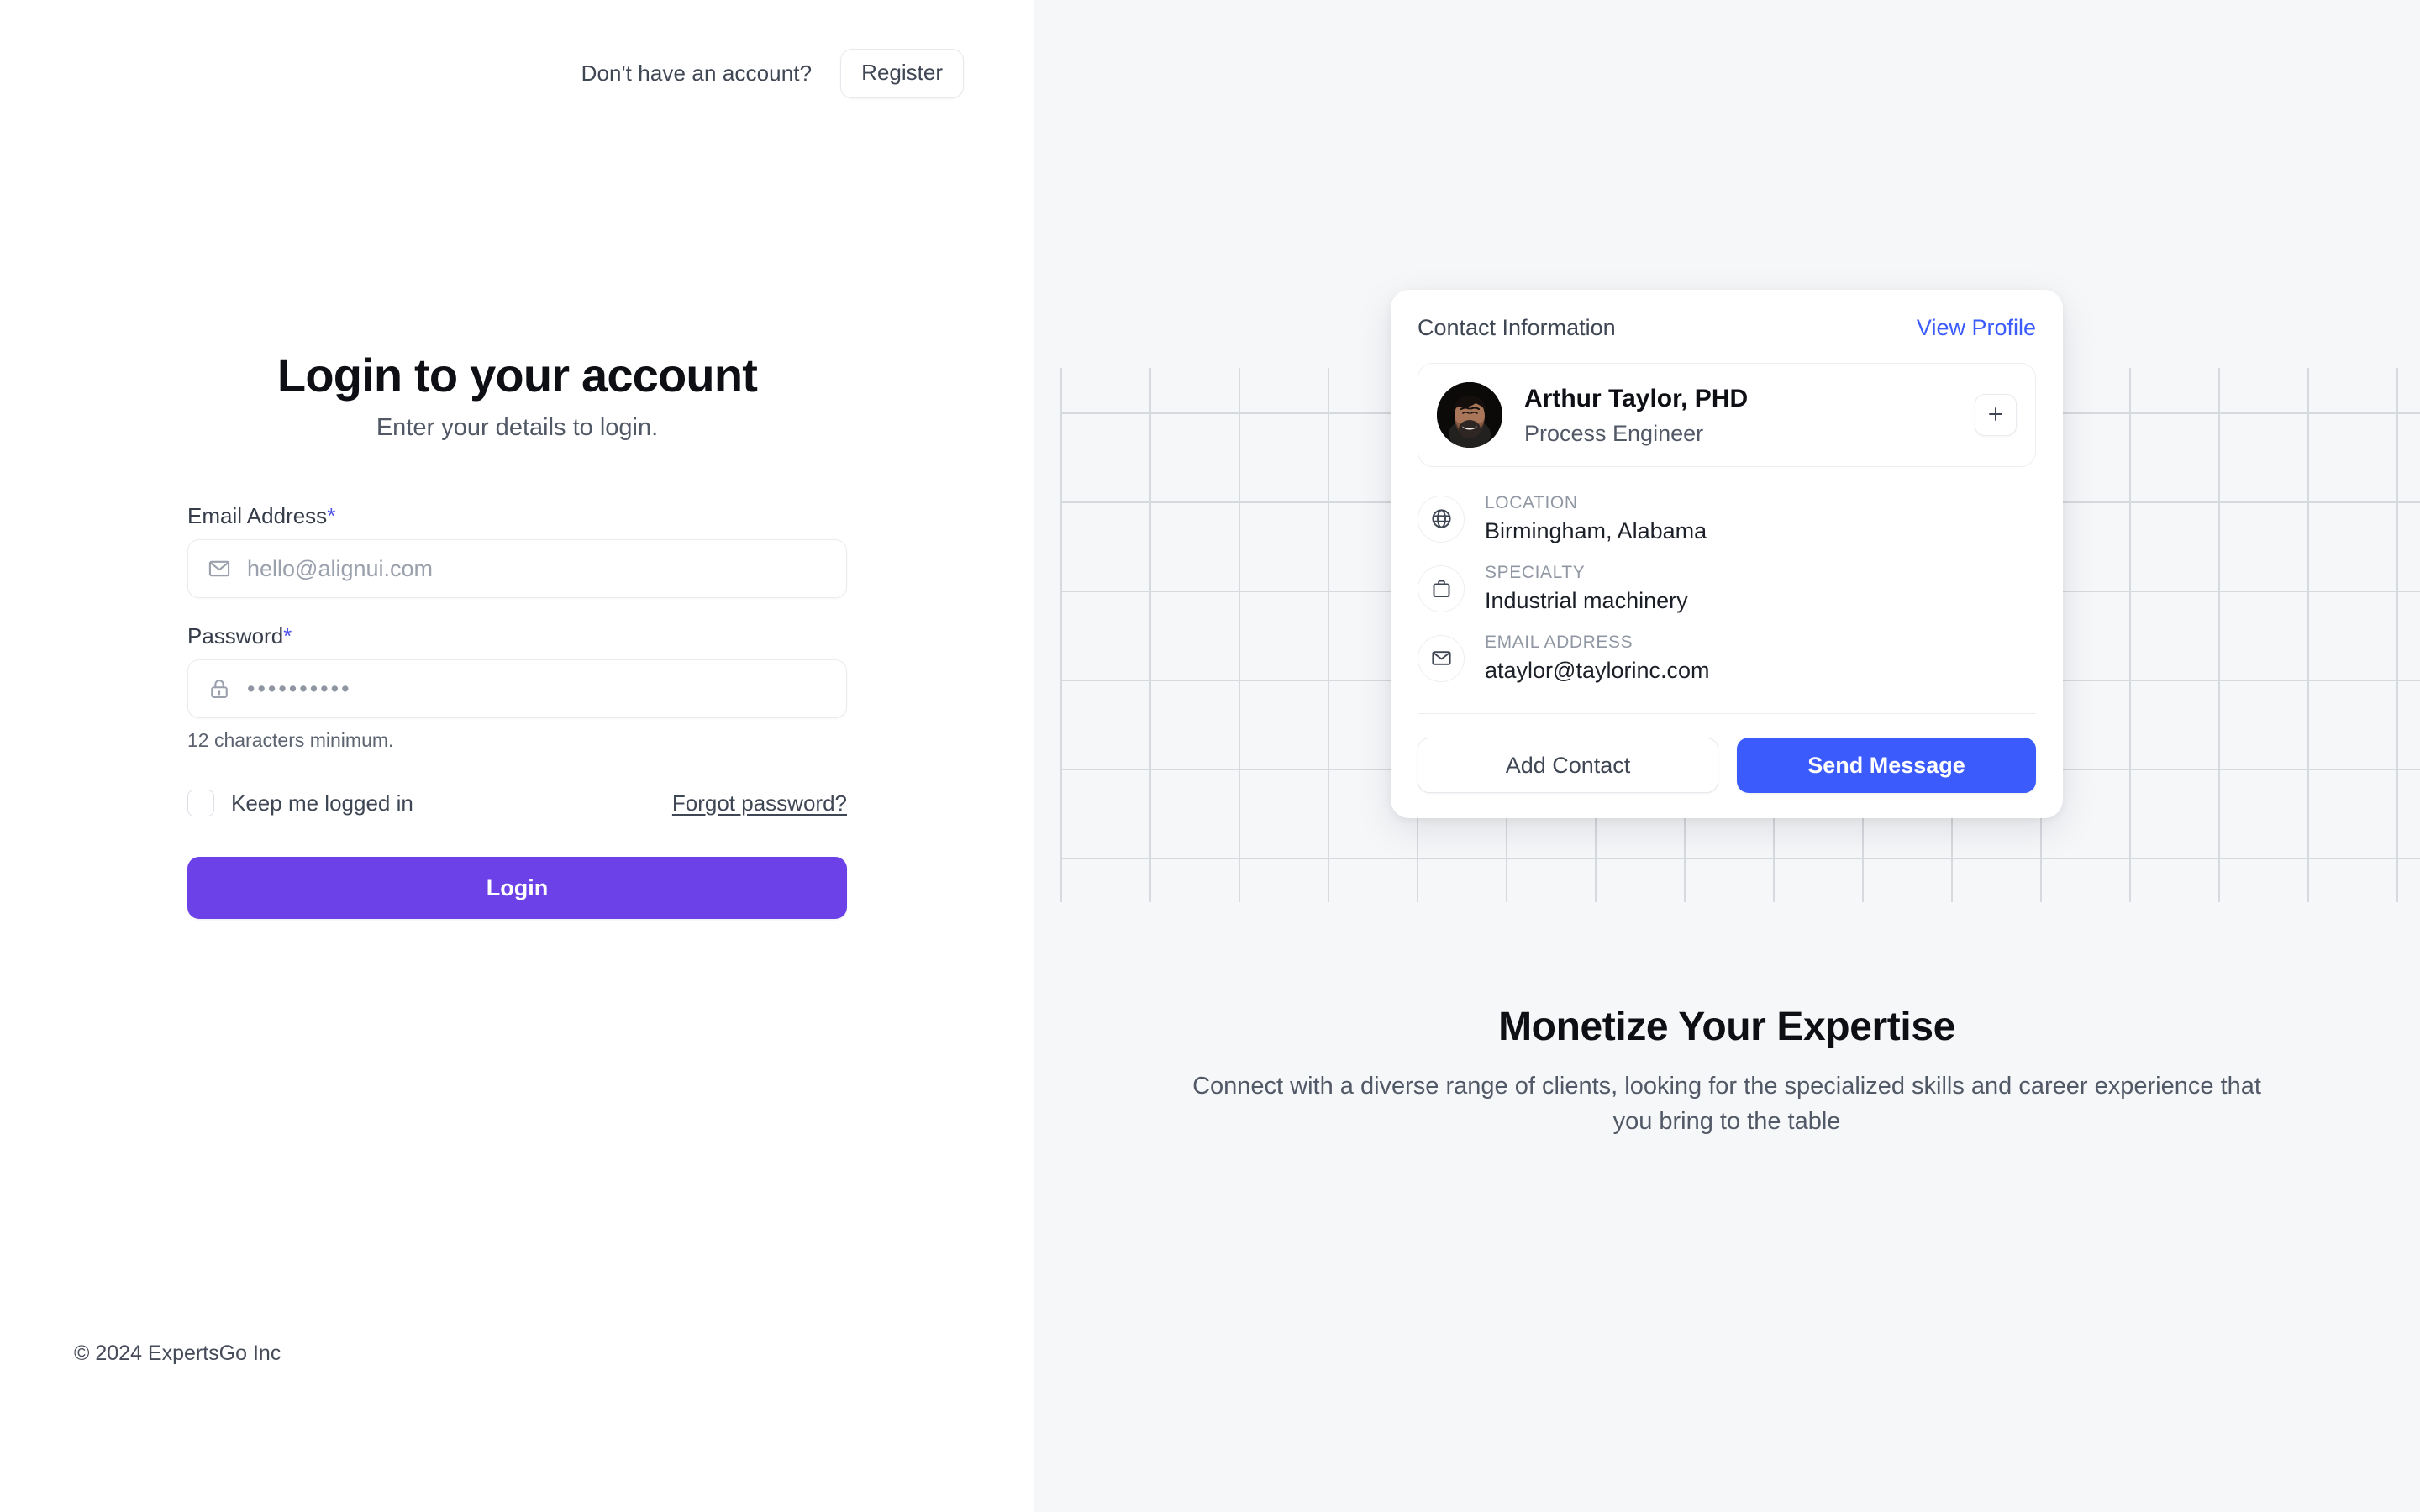 Image resolution: width=2420 pixels, height=1512 pixels. I want to click on add-person-button, so click(1996, 415).